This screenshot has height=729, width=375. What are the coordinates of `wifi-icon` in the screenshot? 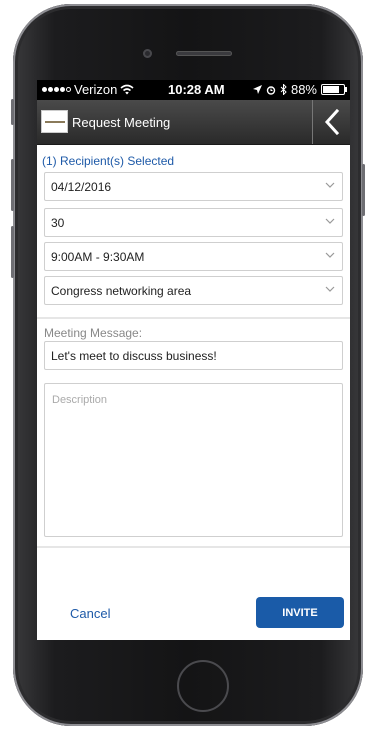 It's located at (127, 89).